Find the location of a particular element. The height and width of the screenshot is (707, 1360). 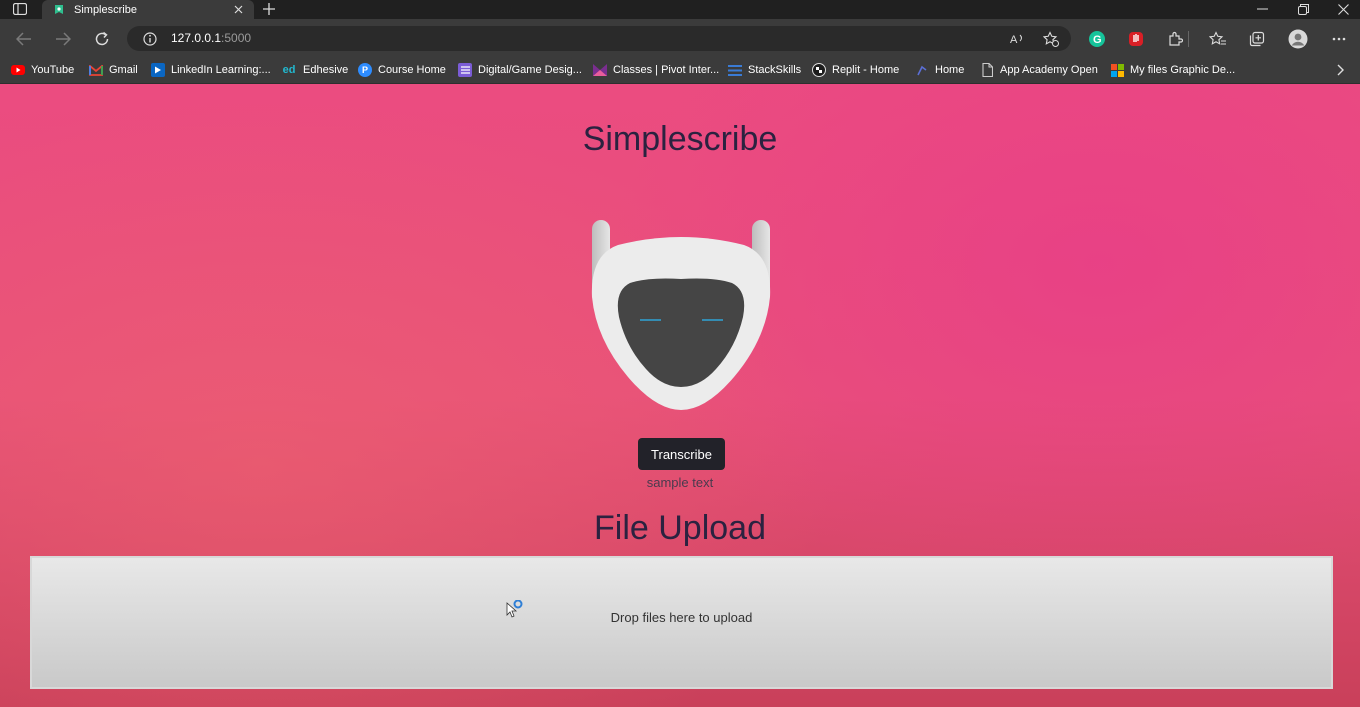

file-upload-heading: File Upload is located at coordinates (680, 528).